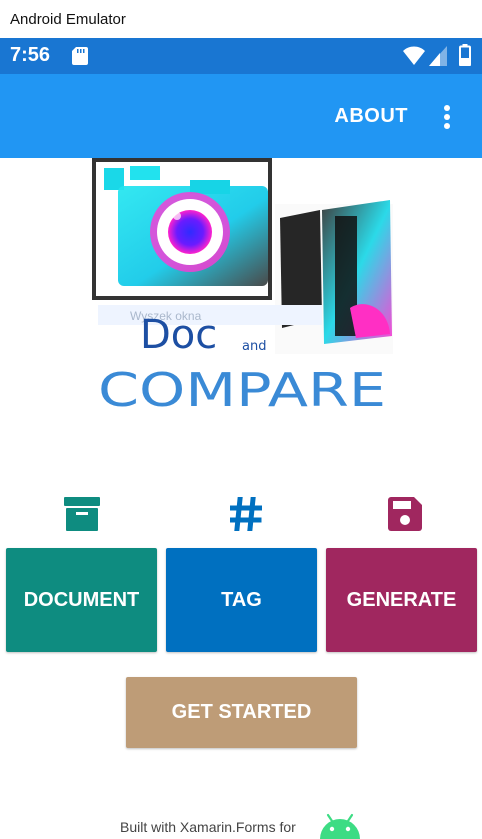  I want to click on sd-card-icon, so click(80, 56).